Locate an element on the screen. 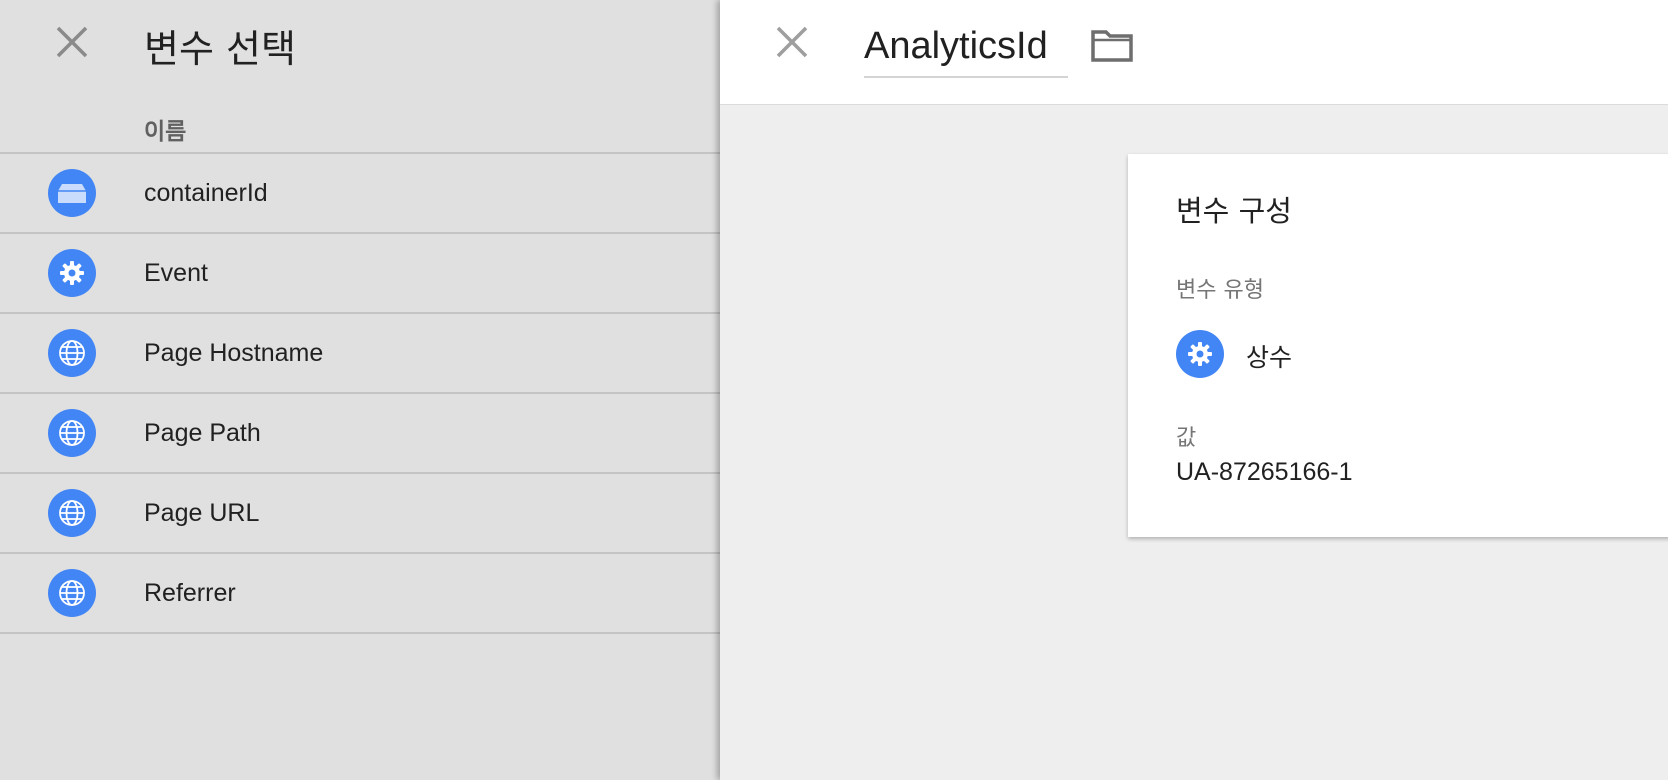 This screenshot has height=780, width=1668. variable-row-referrer: Referrer is located at coordinates (360, 594).